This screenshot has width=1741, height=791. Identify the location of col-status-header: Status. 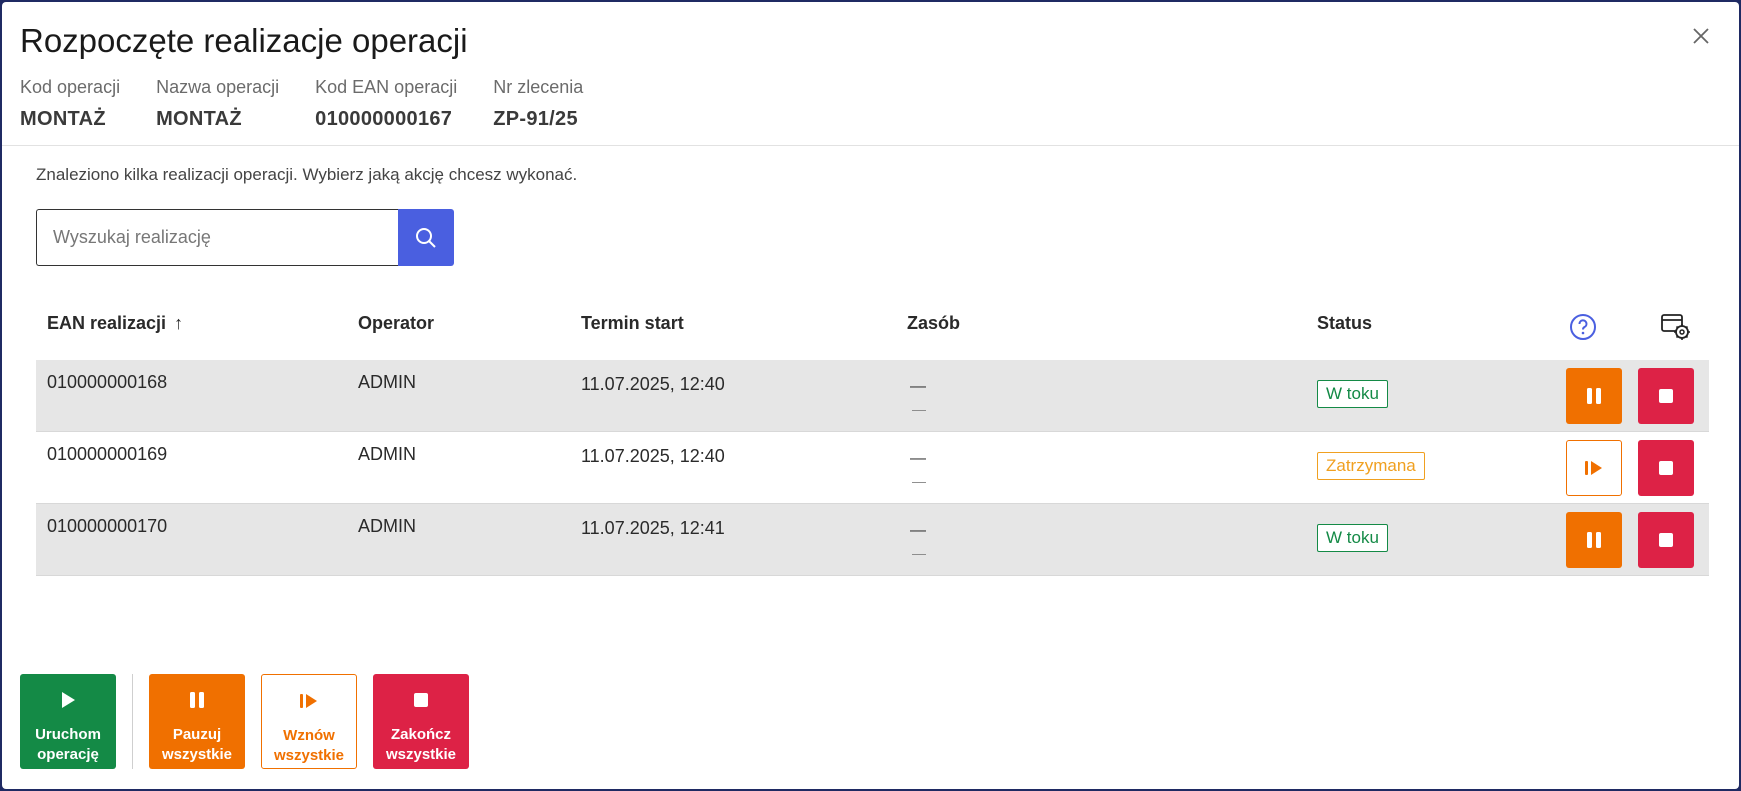
(1344, 329).